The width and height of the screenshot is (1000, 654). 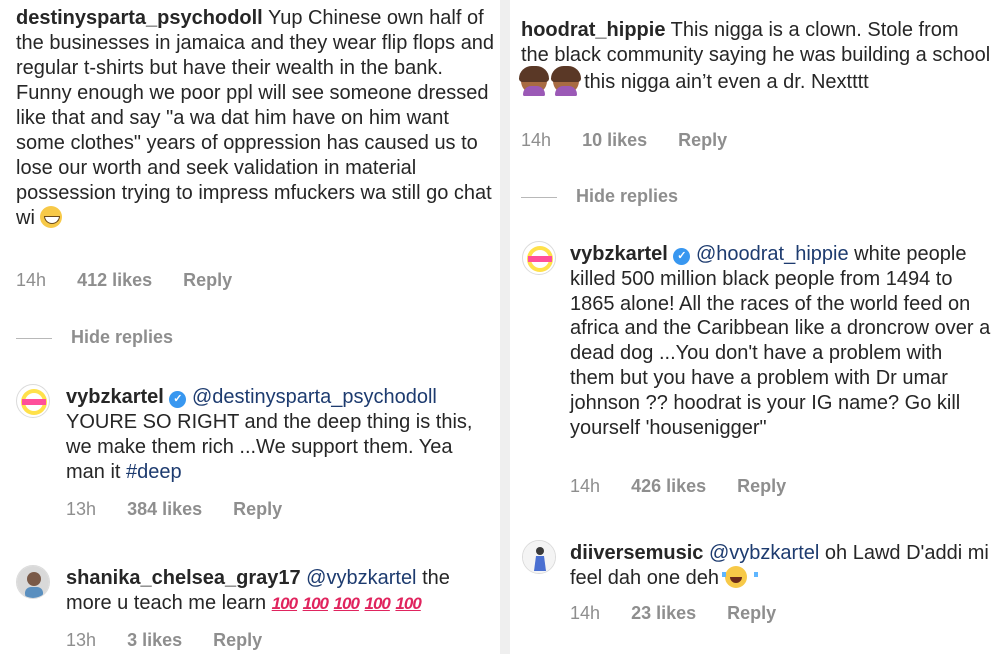 I want to click on comment-likes: 384 likes, so click(x=164, y=509).